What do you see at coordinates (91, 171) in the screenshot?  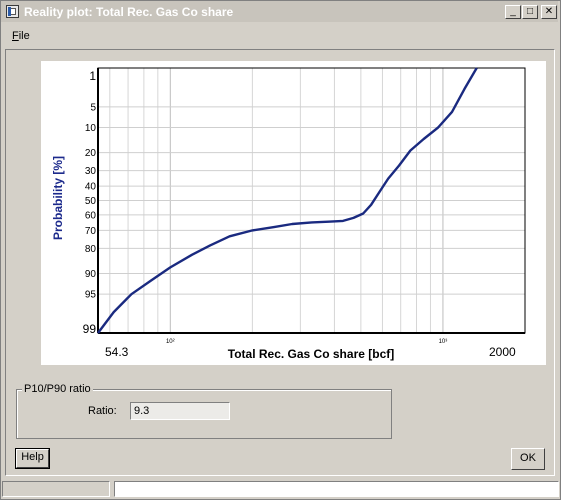 I see `y-tick-label: 30` at bounding box center [91, 171].